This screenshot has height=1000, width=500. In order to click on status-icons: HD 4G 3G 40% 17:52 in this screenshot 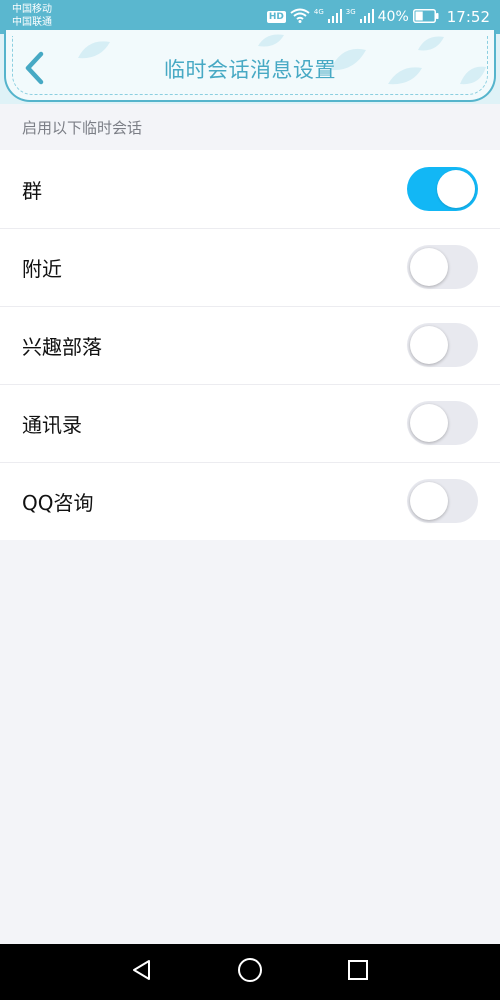, I will do `click(378, 17)`.